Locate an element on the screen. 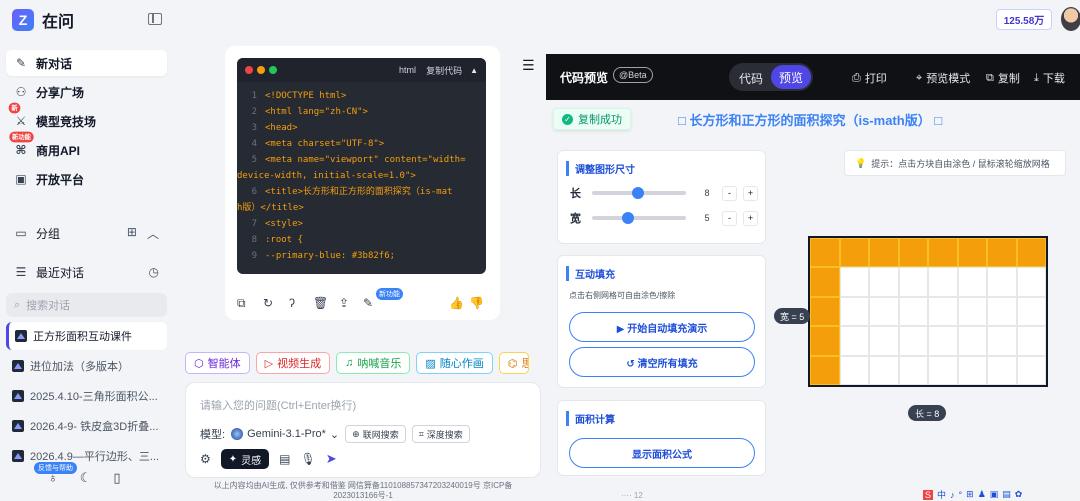 The height and width of the screenshot is (501, 1080). nav-open-platform: ▣ 开放平台 is located at coordinates (86, 179).